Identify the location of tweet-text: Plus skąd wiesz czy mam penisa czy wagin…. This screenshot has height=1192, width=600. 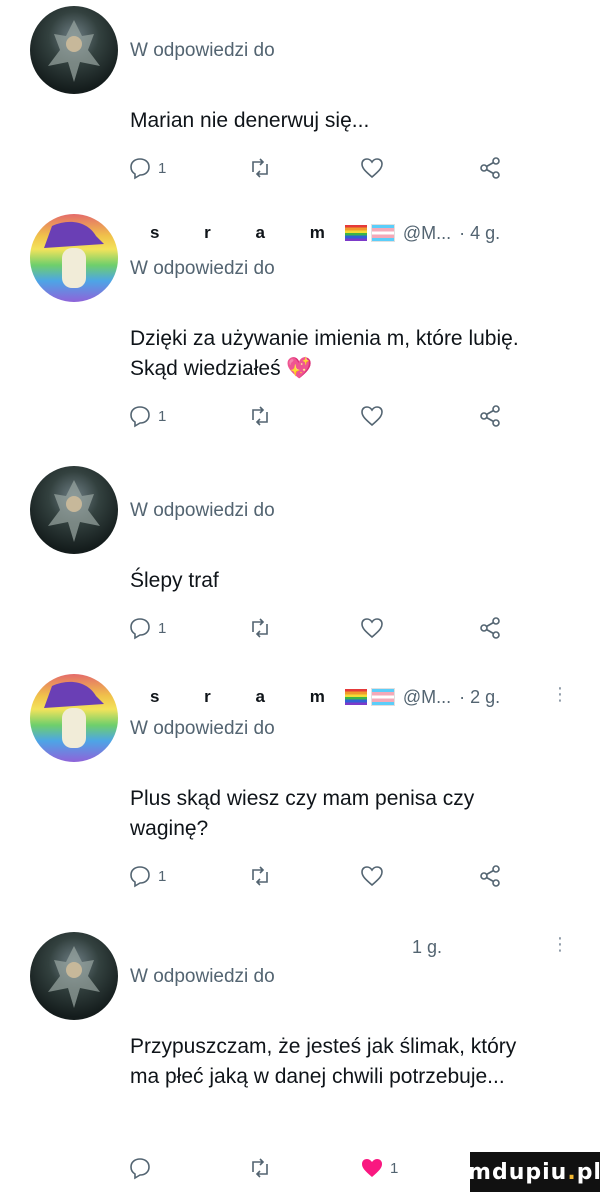
(302, 813).